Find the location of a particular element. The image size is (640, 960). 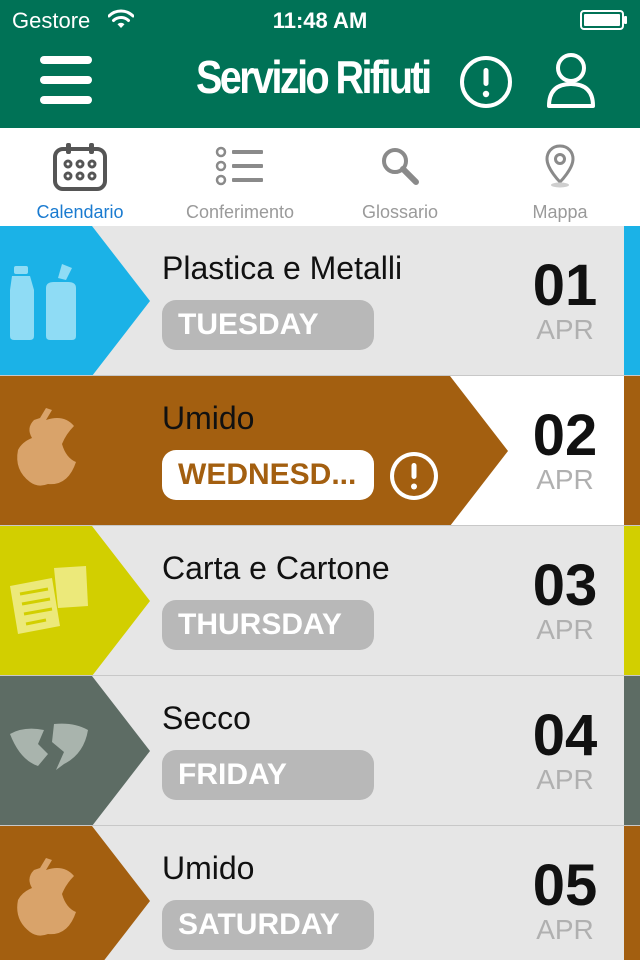

status-bar: Gestore 11:48 AM is located at coordinates (320, 20).